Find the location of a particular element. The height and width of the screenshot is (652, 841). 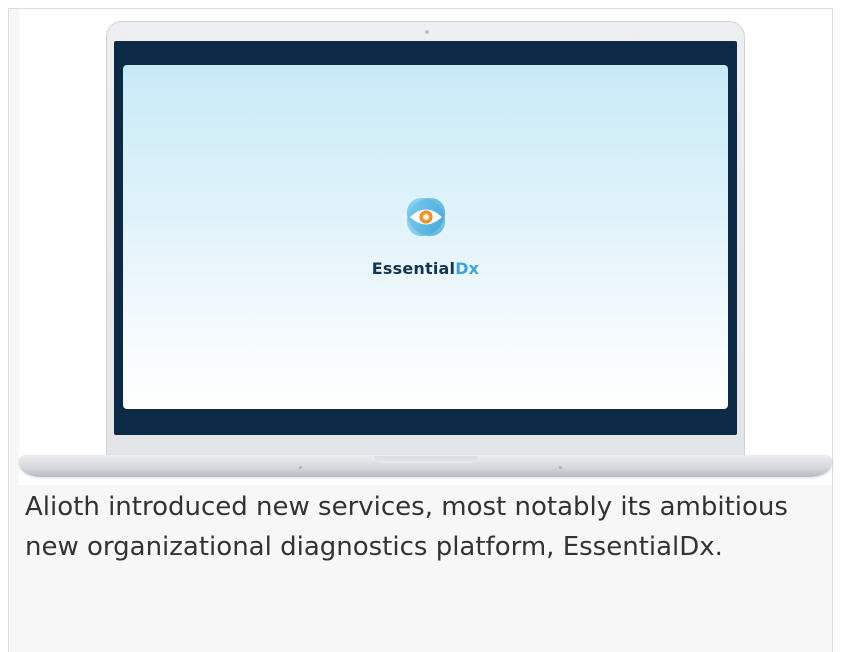

laptop-base is located at coordinates (425, 466).